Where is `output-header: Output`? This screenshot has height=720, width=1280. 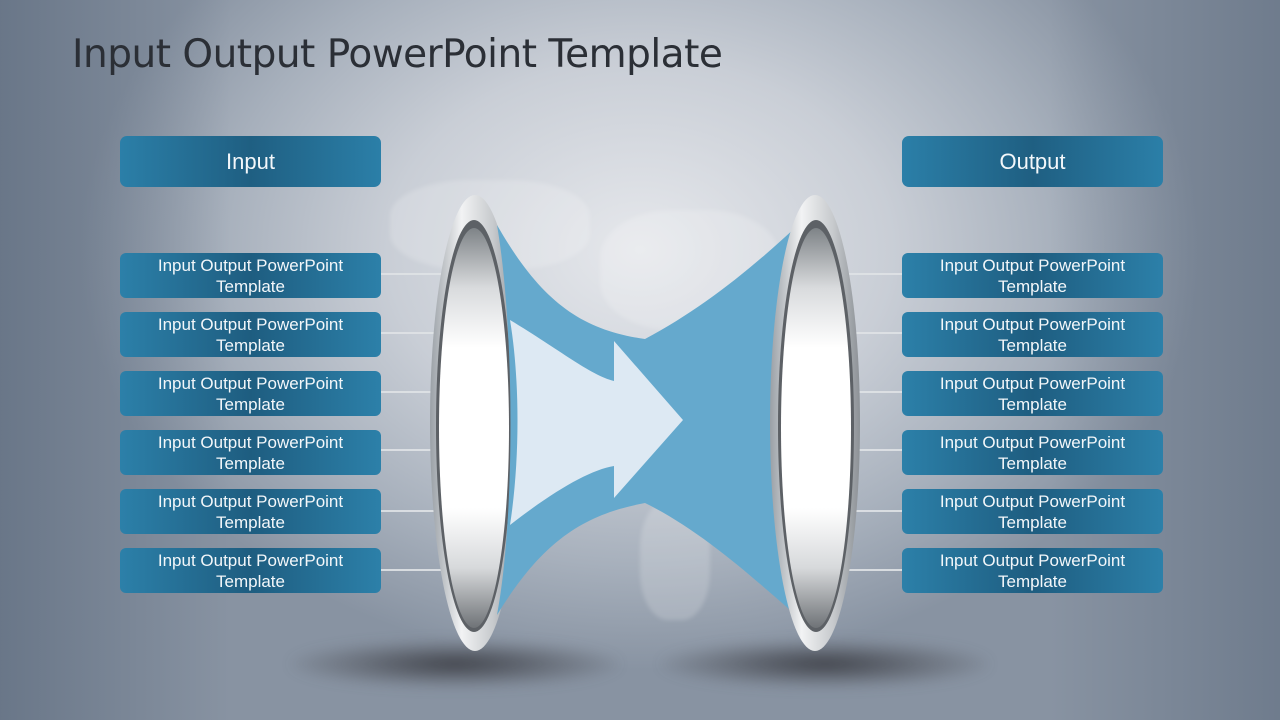 output-header: Output is located at coordinates (1032, 161).